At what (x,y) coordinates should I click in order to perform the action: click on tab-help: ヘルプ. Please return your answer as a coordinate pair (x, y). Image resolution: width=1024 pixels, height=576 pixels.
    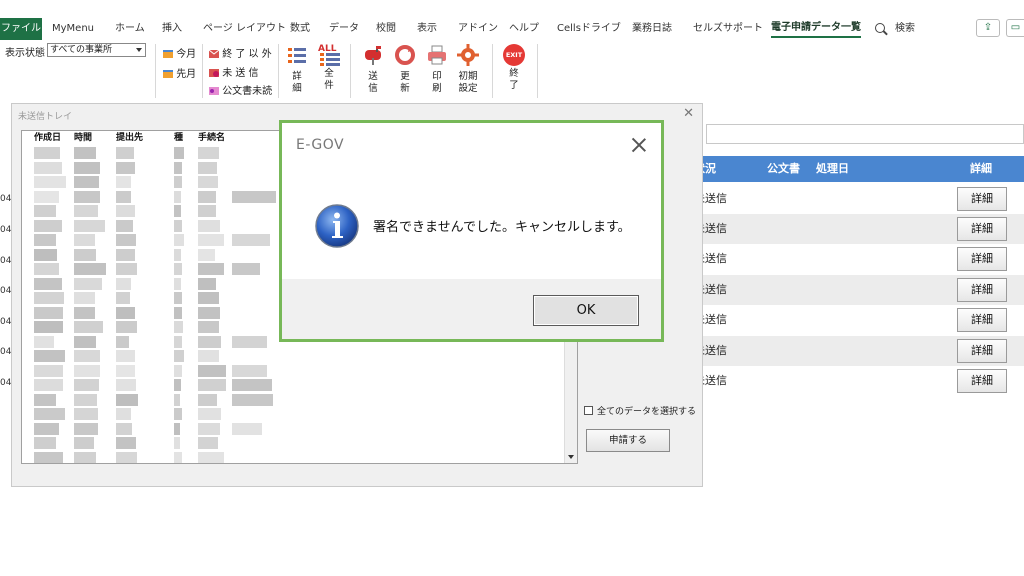
    Looking at the image, I should click on (524, 29).